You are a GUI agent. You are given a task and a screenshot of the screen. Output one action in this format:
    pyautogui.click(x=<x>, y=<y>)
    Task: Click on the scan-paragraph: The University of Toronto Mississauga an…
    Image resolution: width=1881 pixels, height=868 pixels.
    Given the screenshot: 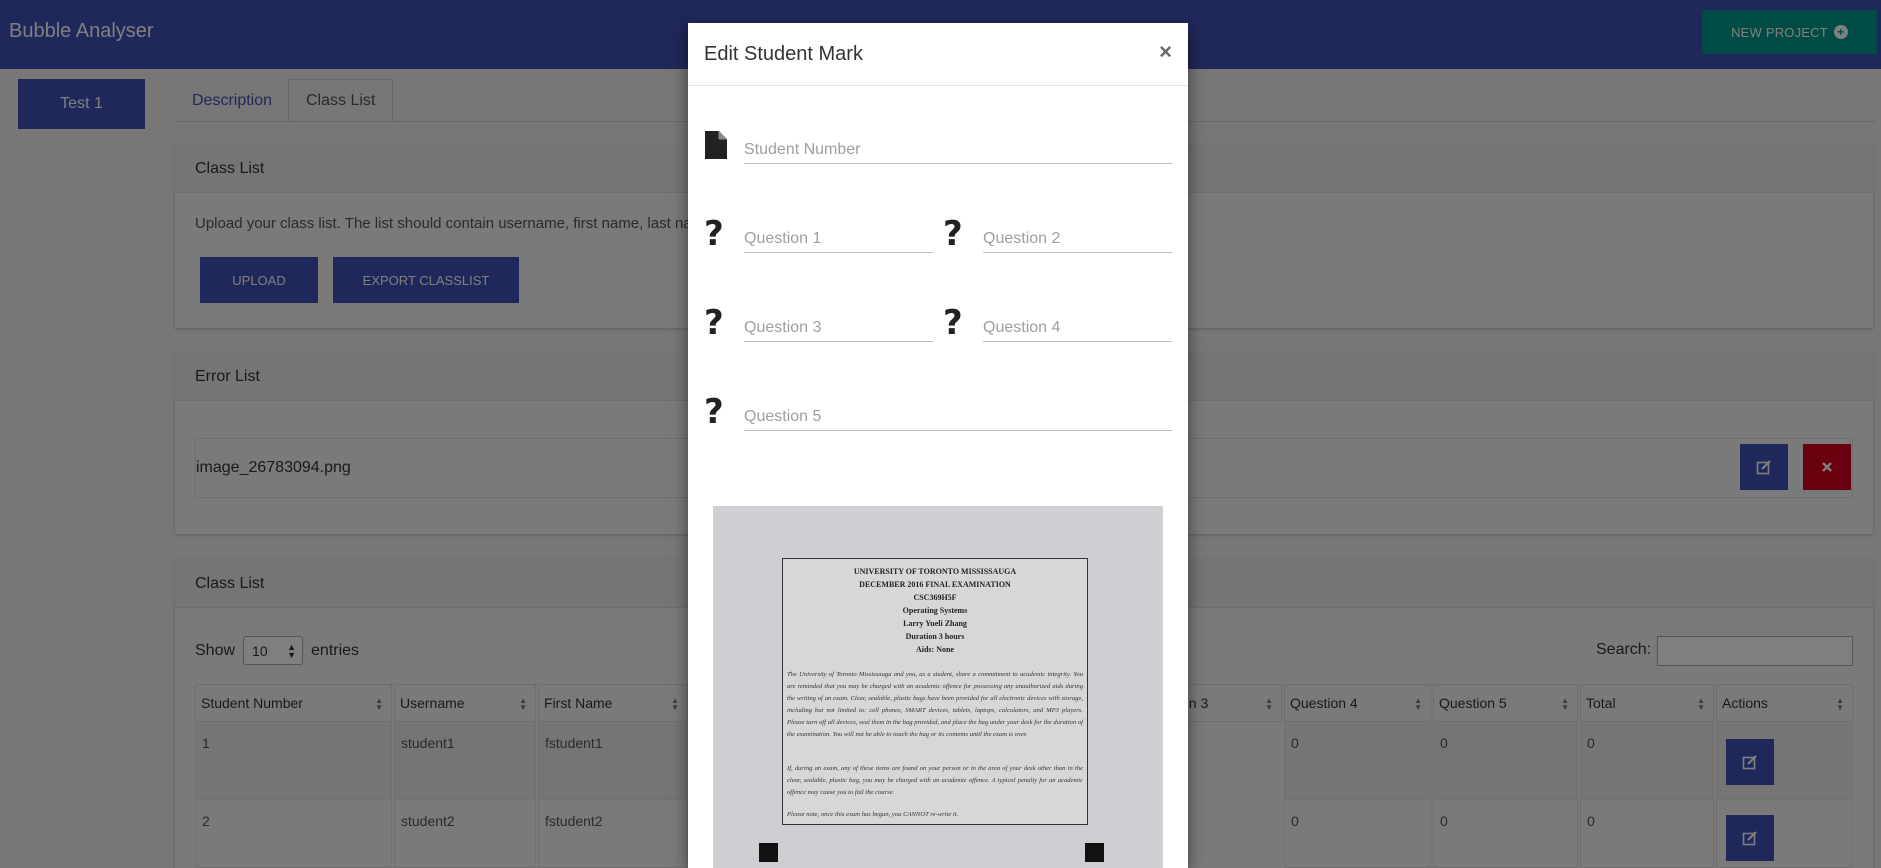 What is the action you would take?
    pyautogui.click(x=935, y=704)
    